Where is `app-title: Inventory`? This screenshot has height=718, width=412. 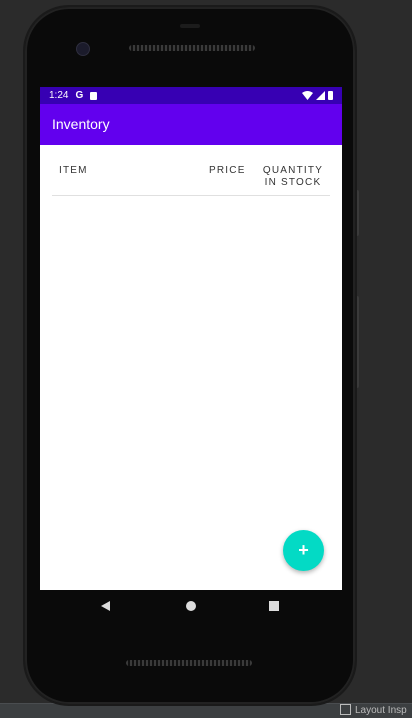 app-title: Inventory is located at coordinates (81, 124).